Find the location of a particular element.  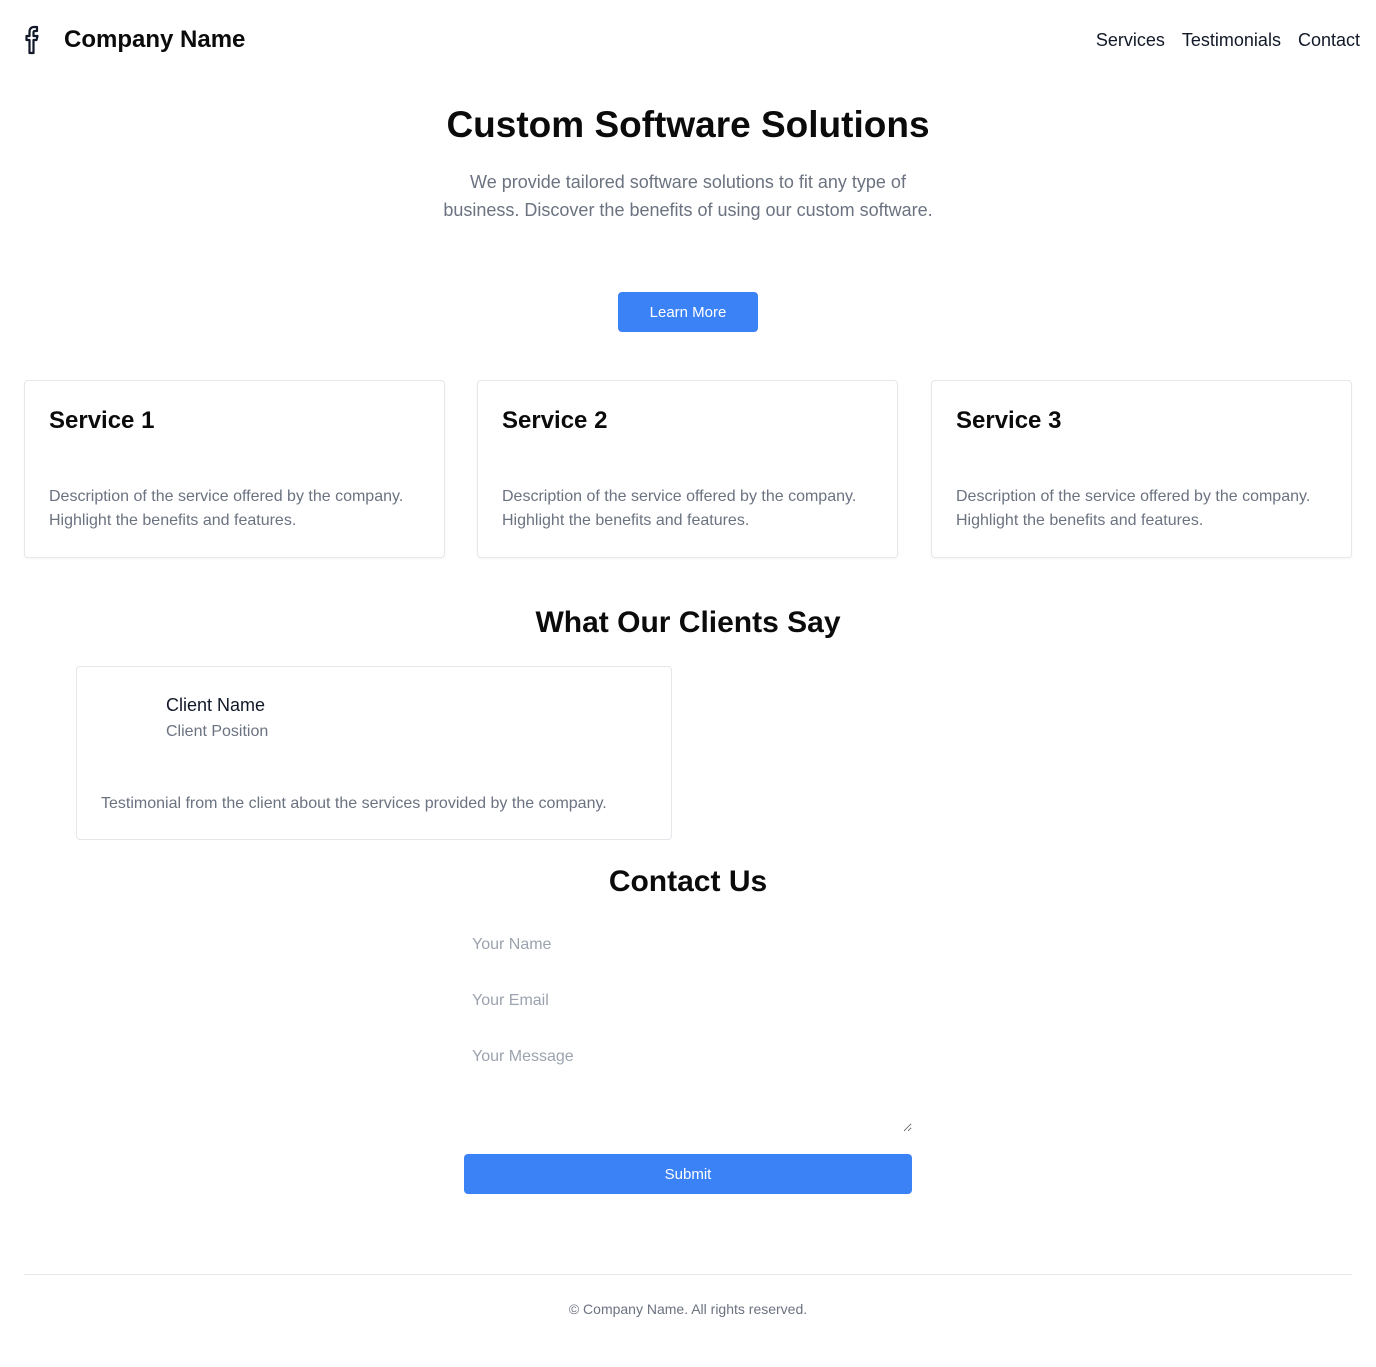

service-title: Service 2 is located at coordinates (555, 420).